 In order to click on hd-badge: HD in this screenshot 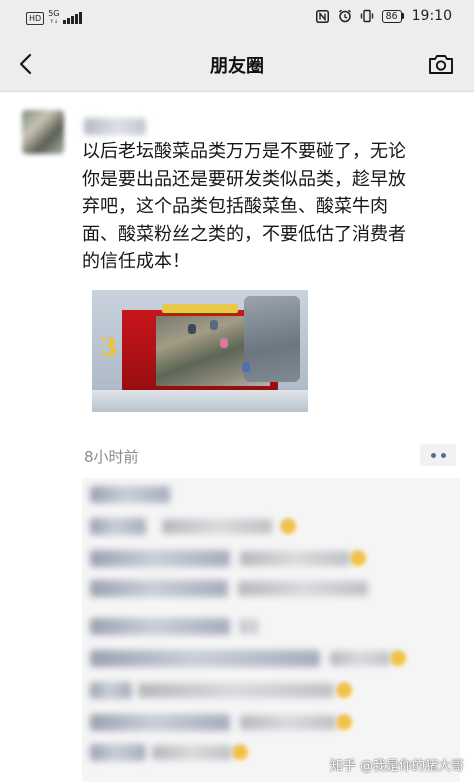, I will do `click(35, 18)`.